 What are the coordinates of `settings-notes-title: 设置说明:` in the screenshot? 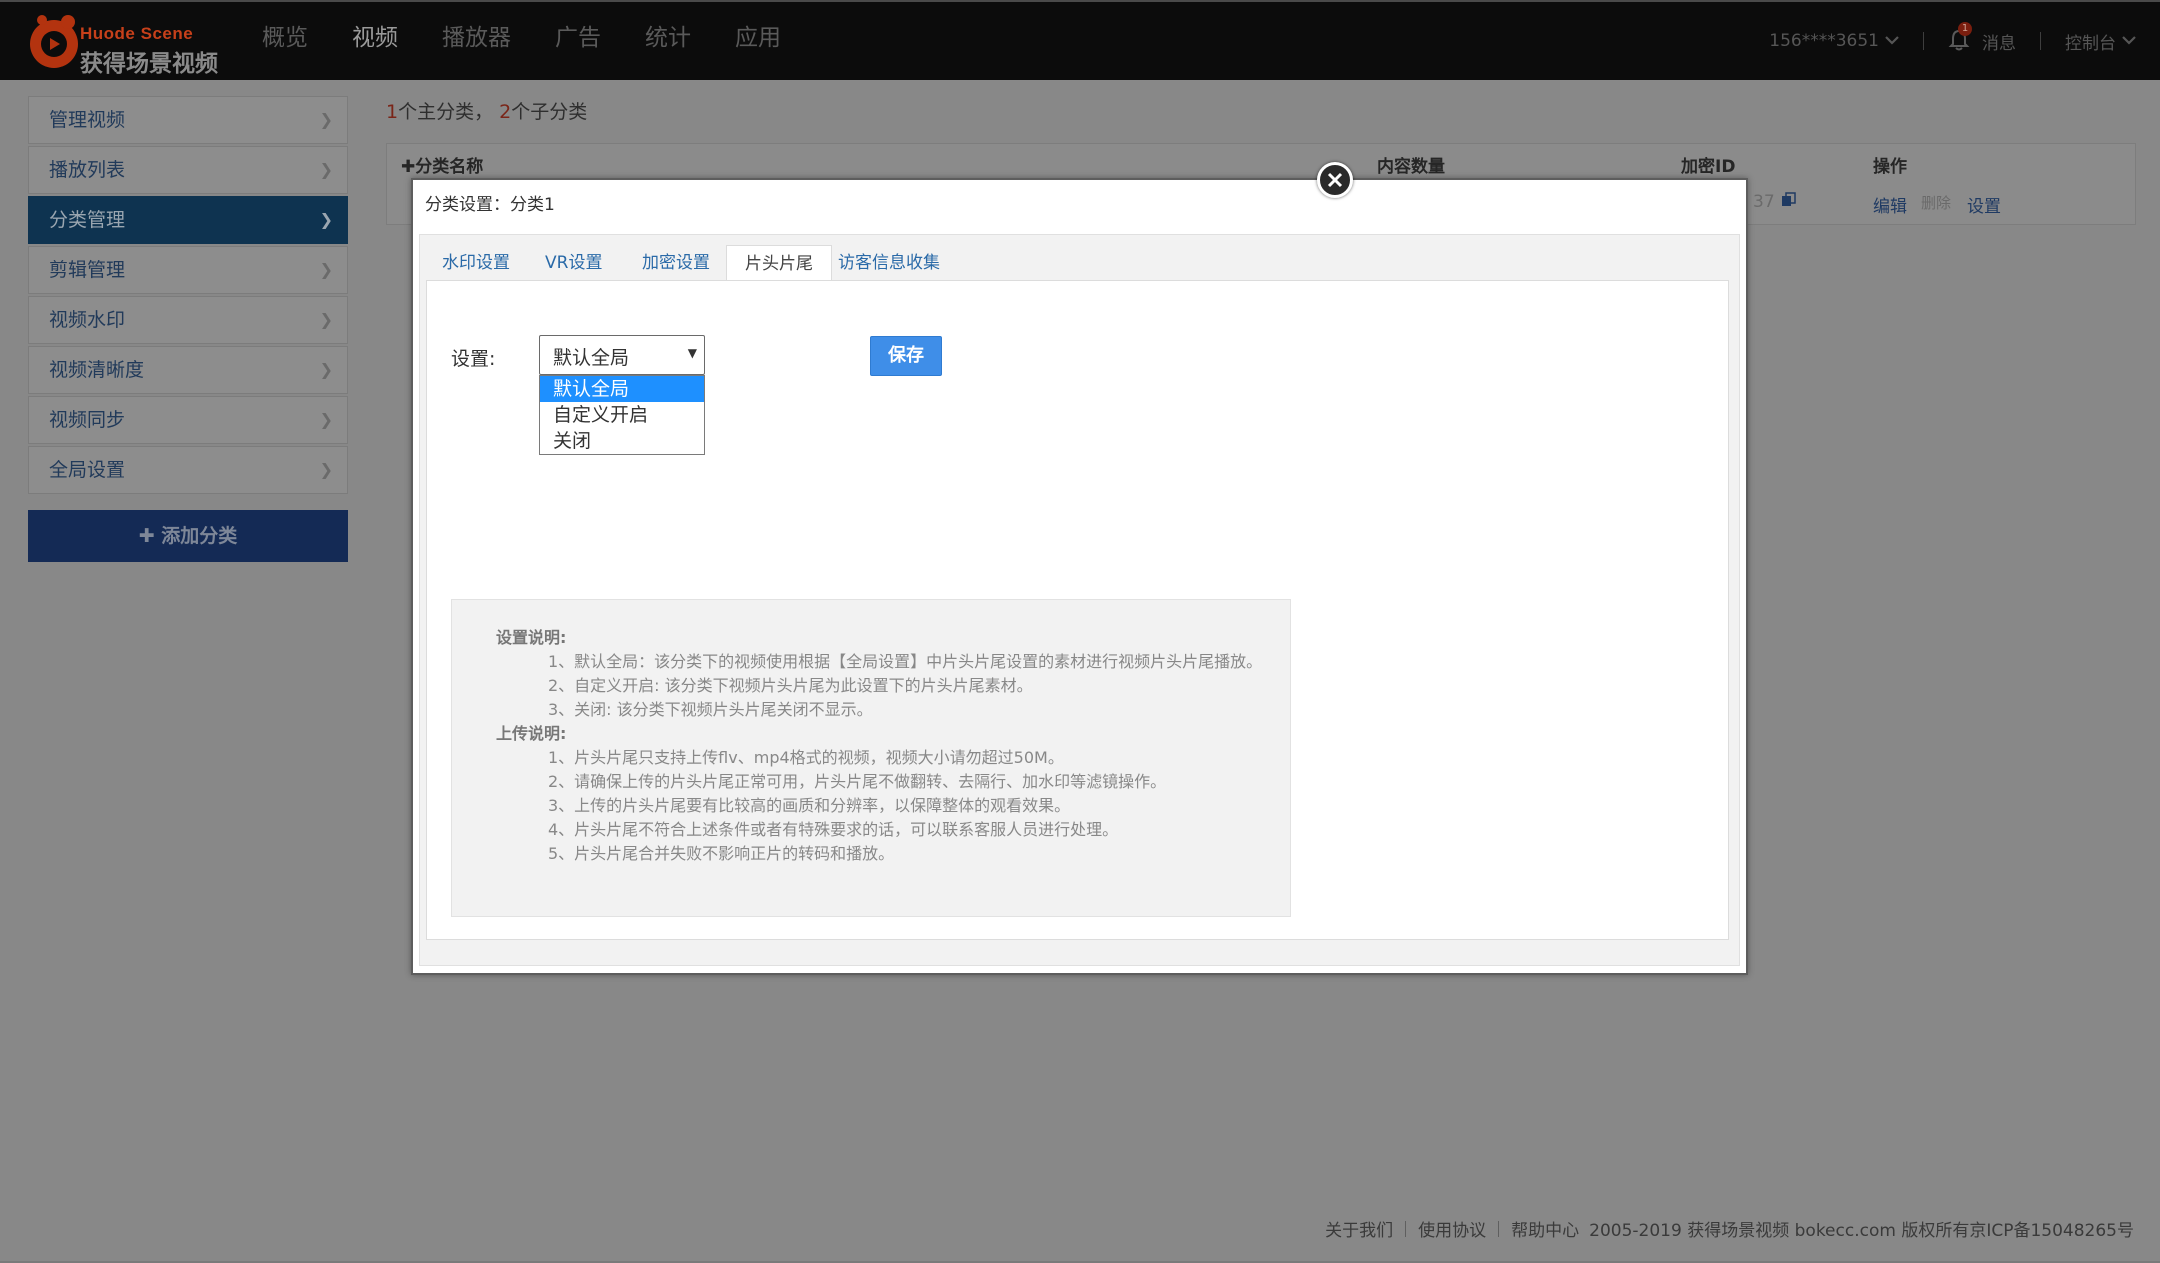 It's located at (531, 637).